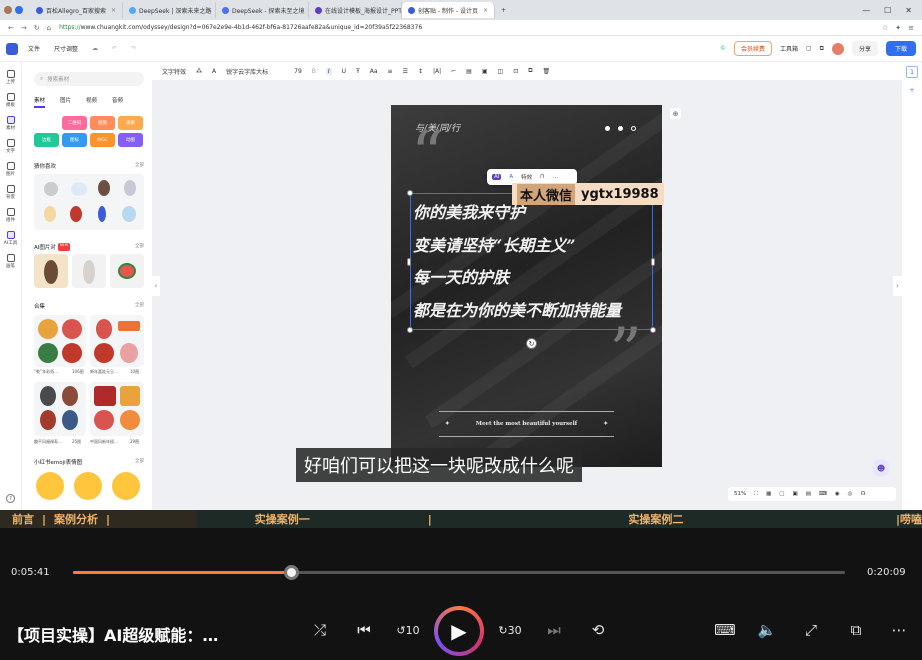 Image resolution: width=922 pixels, height=660 pixels. Describe the element at coordinates (10, 77) in the screenshot. I see `rail-item-upload: 上传` at that location.